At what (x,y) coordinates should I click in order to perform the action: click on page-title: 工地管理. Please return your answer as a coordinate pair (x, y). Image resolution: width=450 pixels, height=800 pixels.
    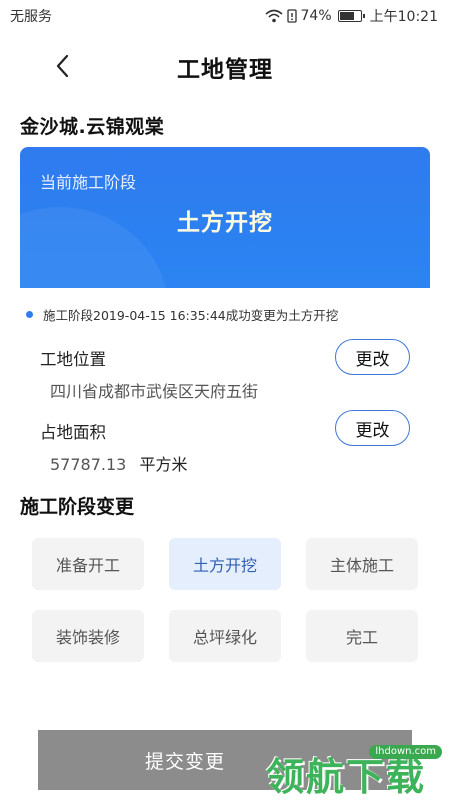
    Looking at the image, I should click on (225, 70).